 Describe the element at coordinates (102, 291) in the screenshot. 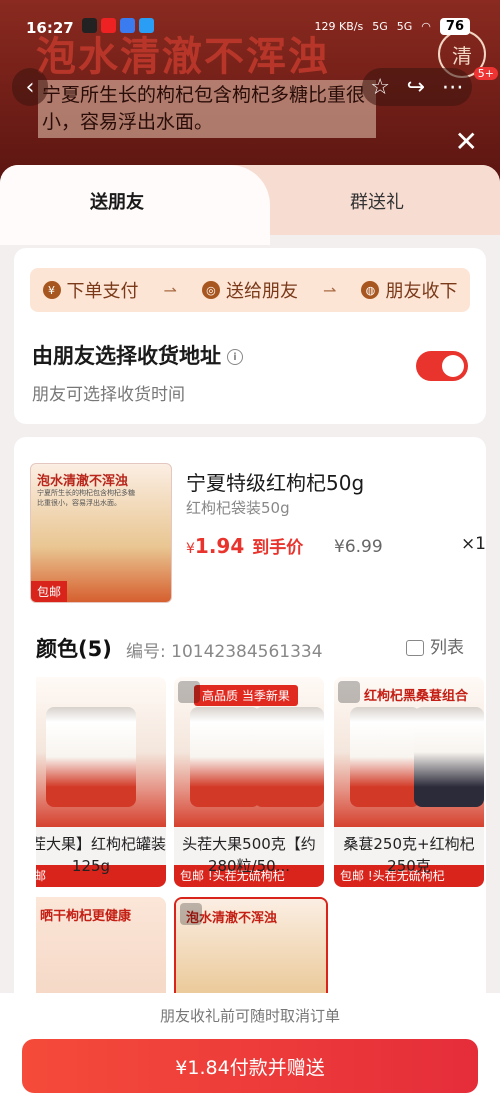

I see `step-label: 下单支付` at that location.